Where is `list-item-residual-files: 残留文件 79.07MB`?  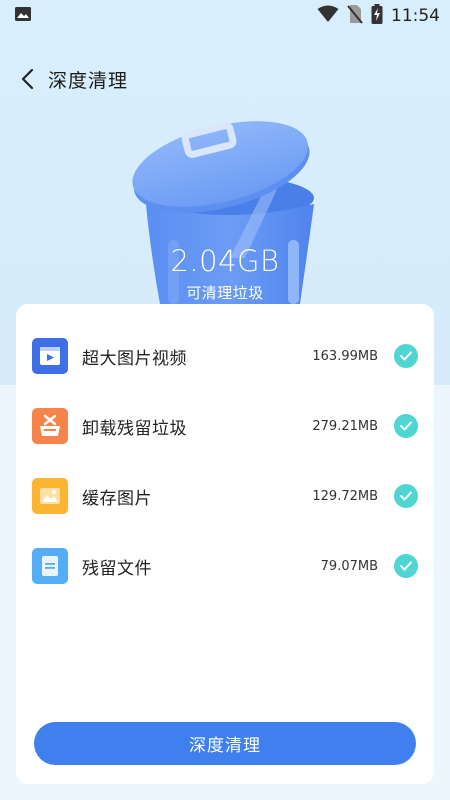
list-item-residual-files: 残留文件 79.07MB is located at coordinates (225, 566).